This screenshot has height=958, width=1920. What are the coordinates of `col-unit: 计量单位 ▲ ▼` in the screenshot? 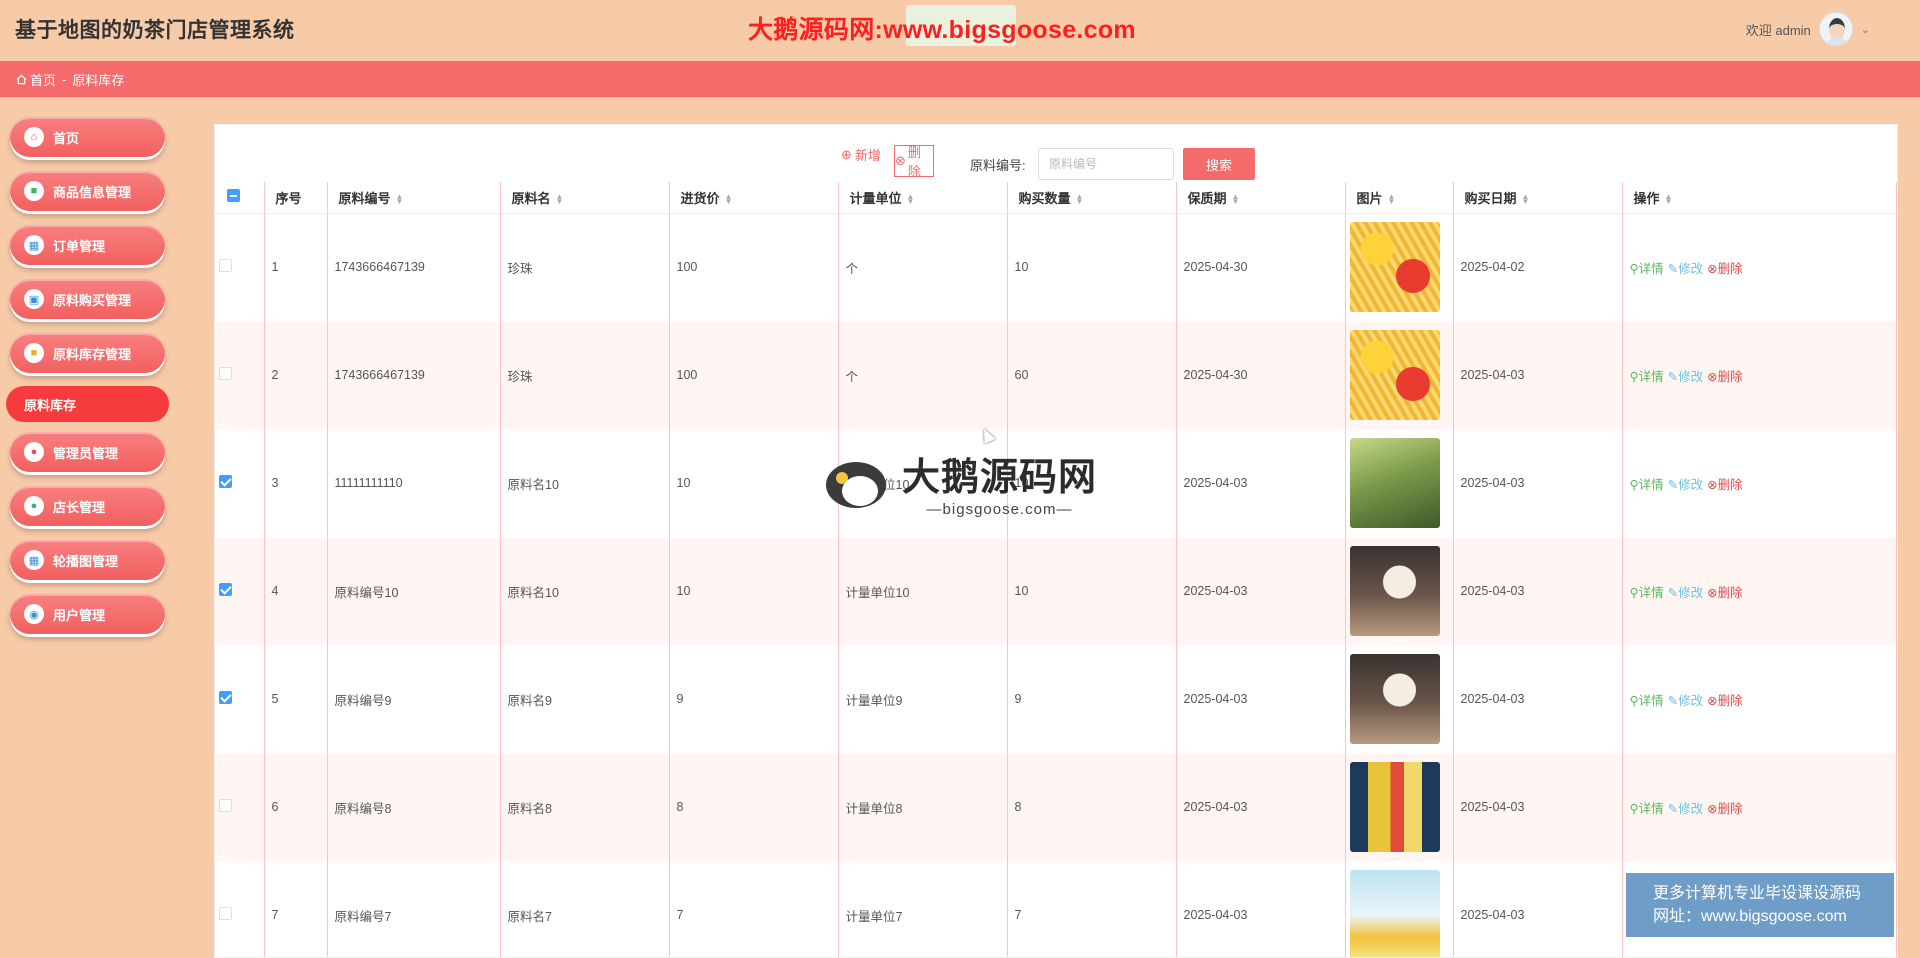 It's located at (923, 198).